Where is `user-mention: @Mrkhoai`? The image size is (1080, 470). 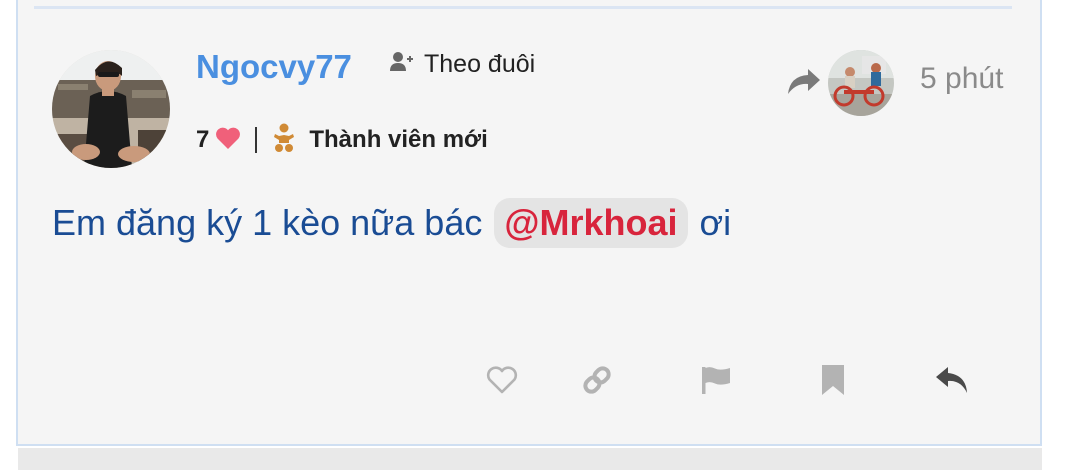
user-mention: @Mrkhoai is located at coordinates (591, 223).